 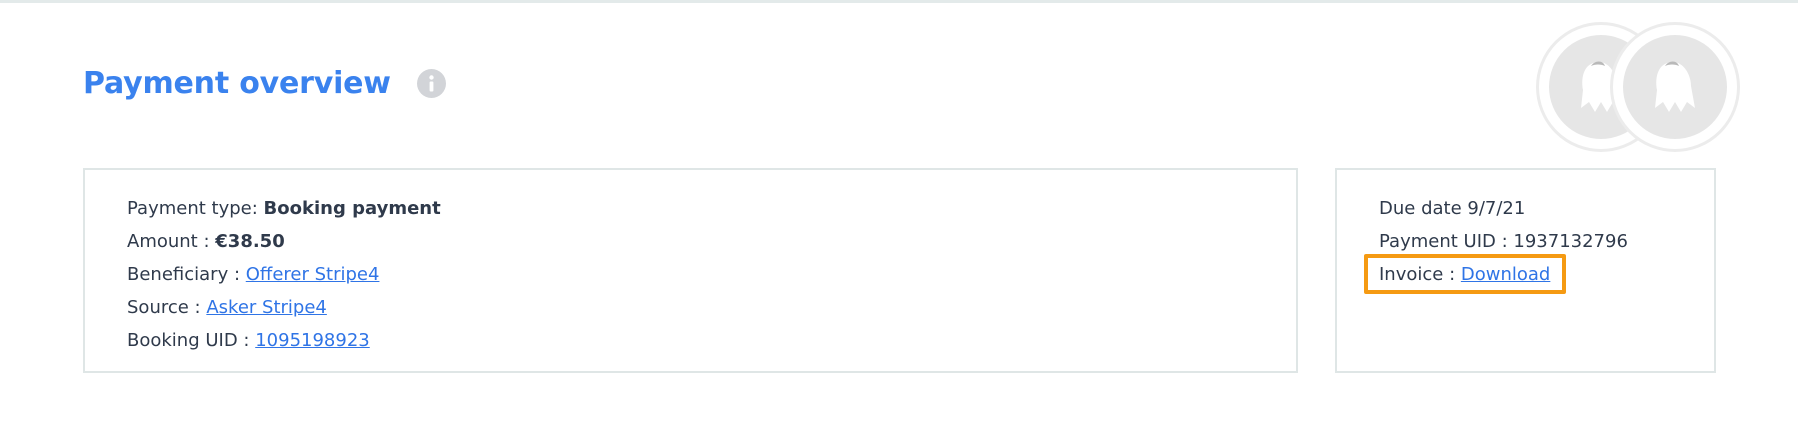 What do you see at coordinates (1465, 274) in the screenshot?
I see `invoice-highlight-box` at bounding box center [1465, 274].